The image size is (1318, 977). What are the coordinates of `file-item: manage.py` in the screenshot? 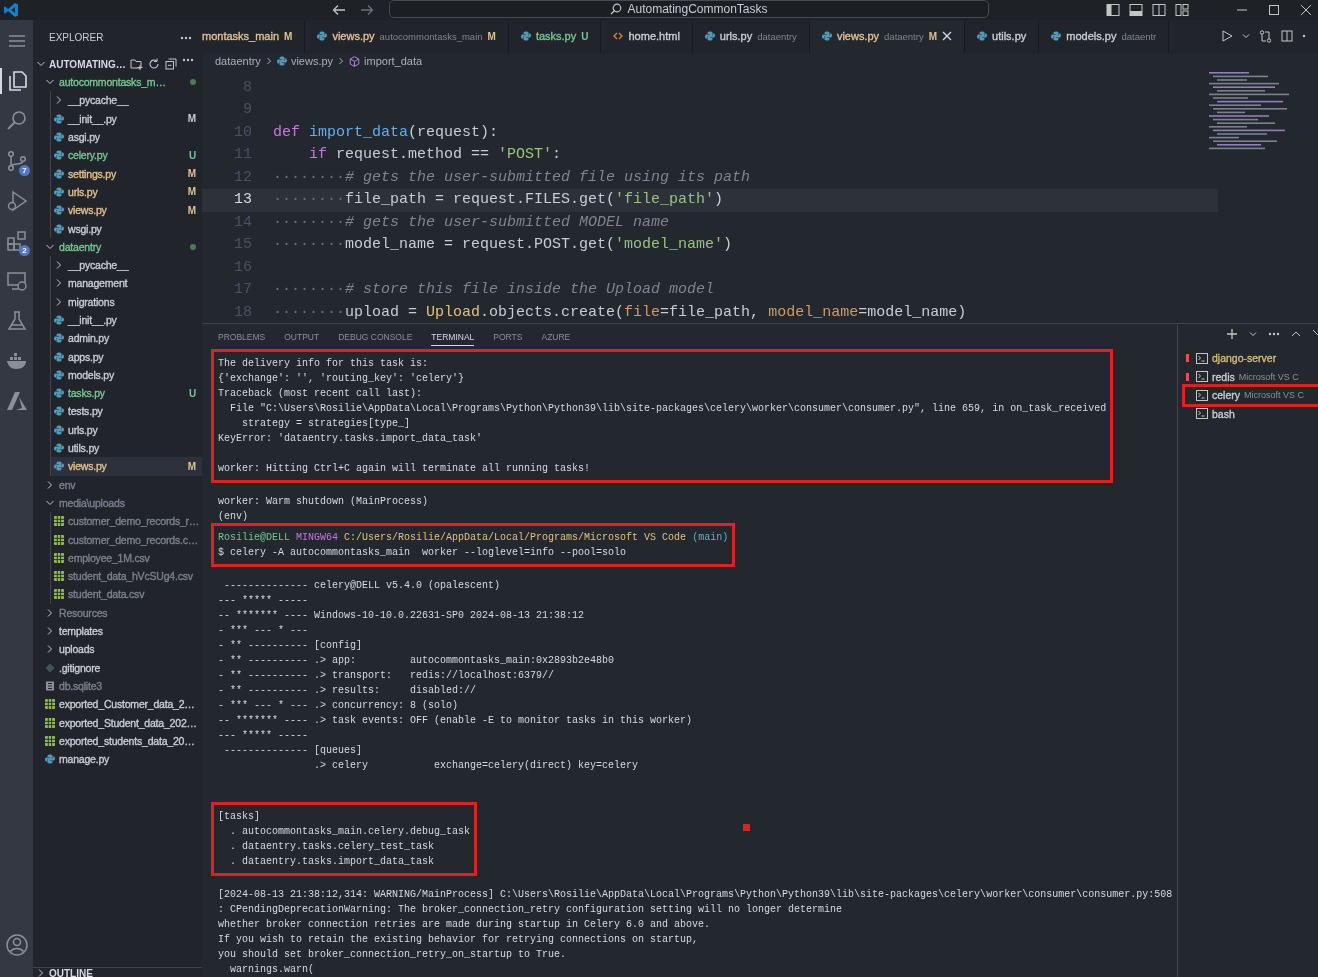 It's located at (117, 759).